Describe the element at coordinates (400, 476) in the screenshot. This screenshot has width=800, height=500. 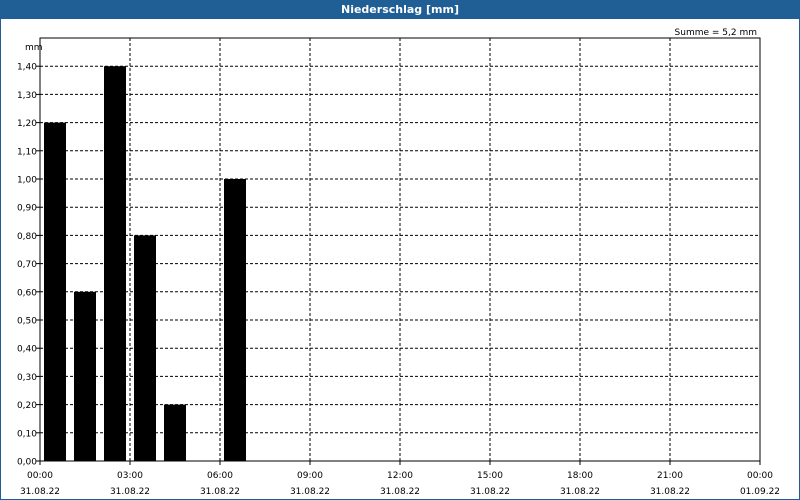
I see `x-tick-time-label: 12:00` at that location.